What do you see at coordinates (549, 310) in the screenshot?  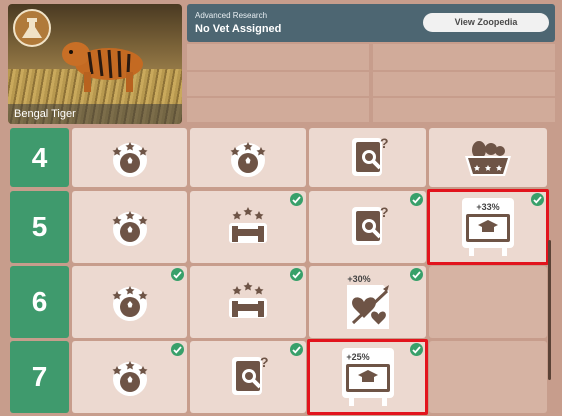 I see `scrollbar` at bounding box center [549, 310].